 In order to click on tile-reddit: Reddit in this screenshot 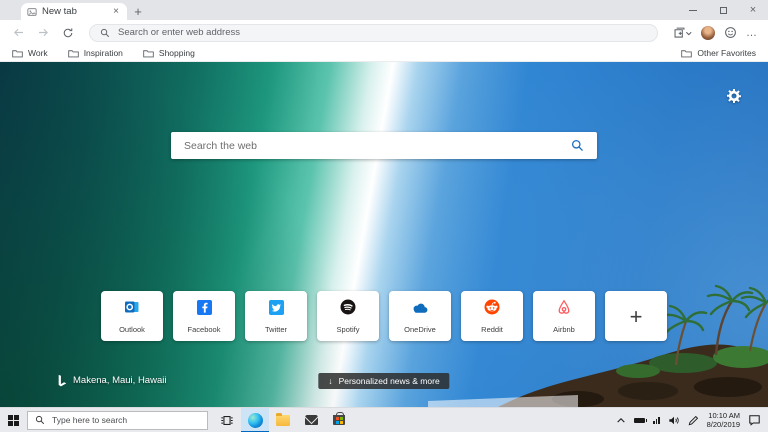, I will do `click(492, 316)`.